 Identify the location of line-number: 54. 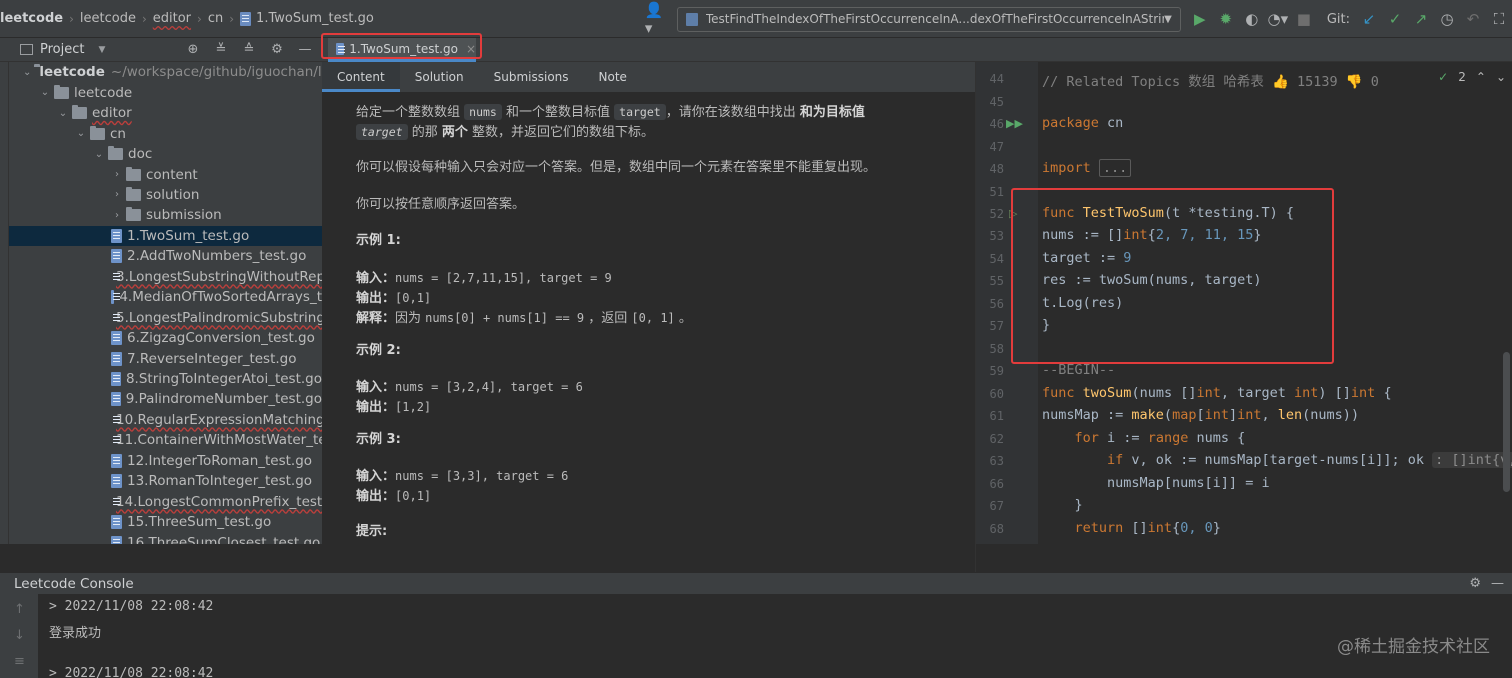
(996, 259).